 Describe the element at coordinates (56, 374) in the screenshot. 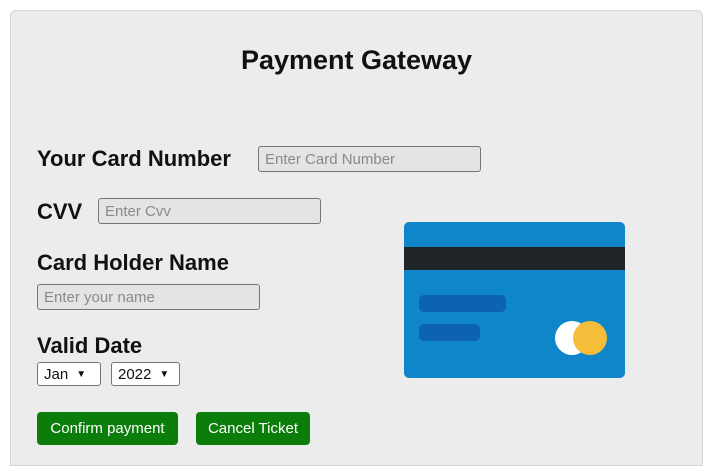

I see `month-value: Jan` at that location.